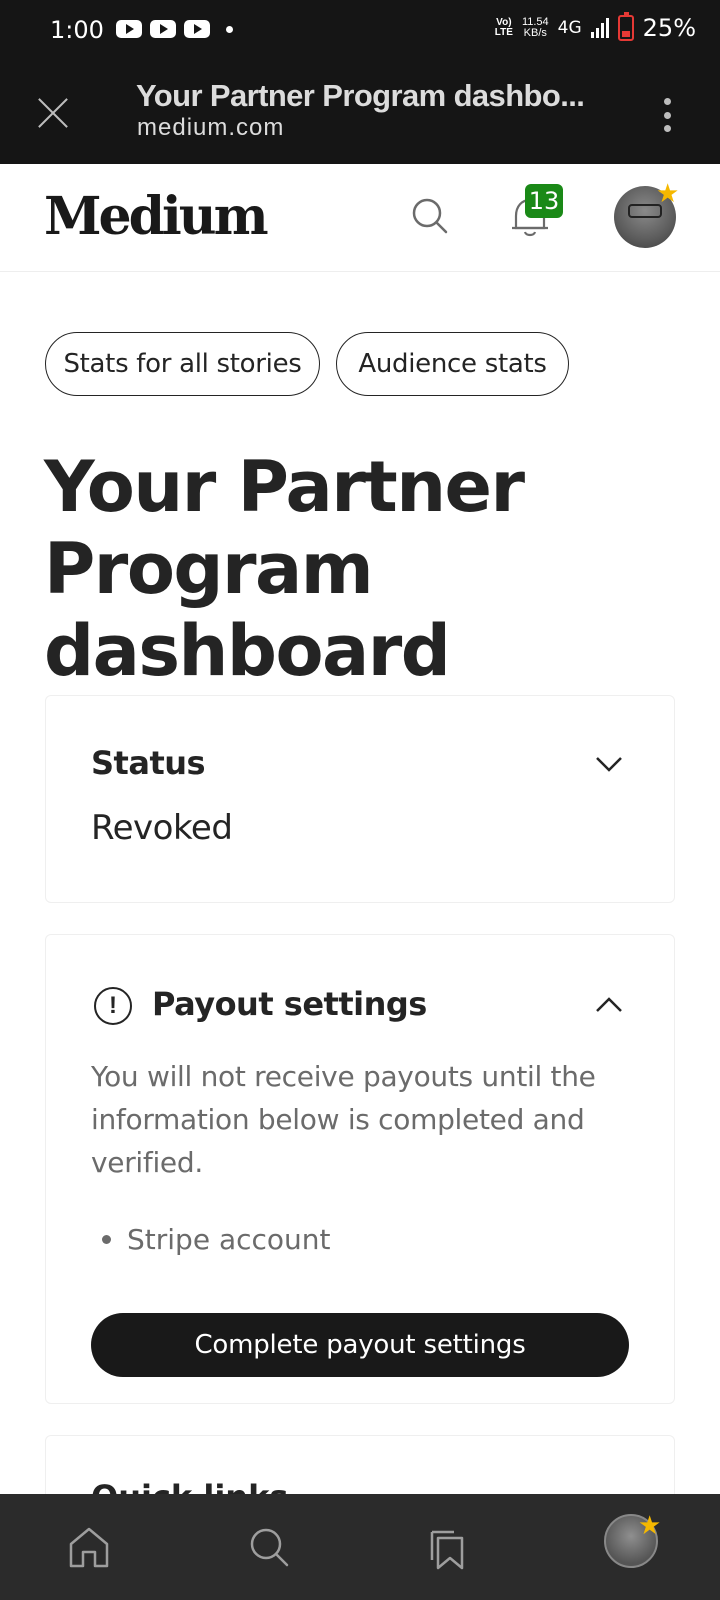 This screenshot has width=720, height=1600. I want to click on status-card: Status Revoked, so click(360, 799).